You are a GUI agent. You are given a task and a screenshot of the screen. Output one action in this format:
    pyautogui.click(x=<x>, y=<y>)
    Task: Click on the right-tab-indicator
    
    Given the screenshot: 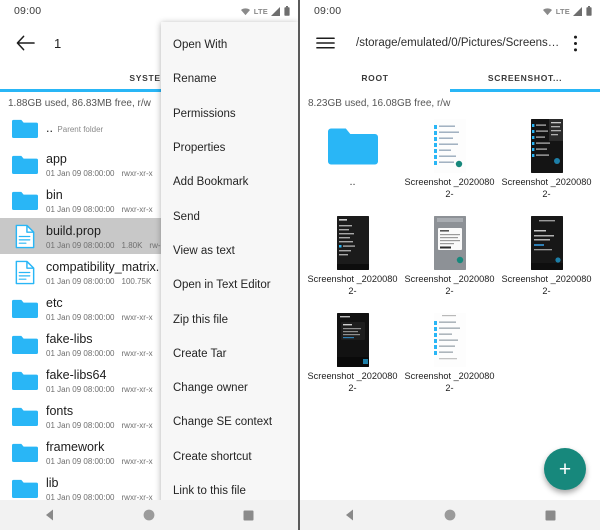 What is the action you would take?
    pyautogui.click(x=525, y=90)
    